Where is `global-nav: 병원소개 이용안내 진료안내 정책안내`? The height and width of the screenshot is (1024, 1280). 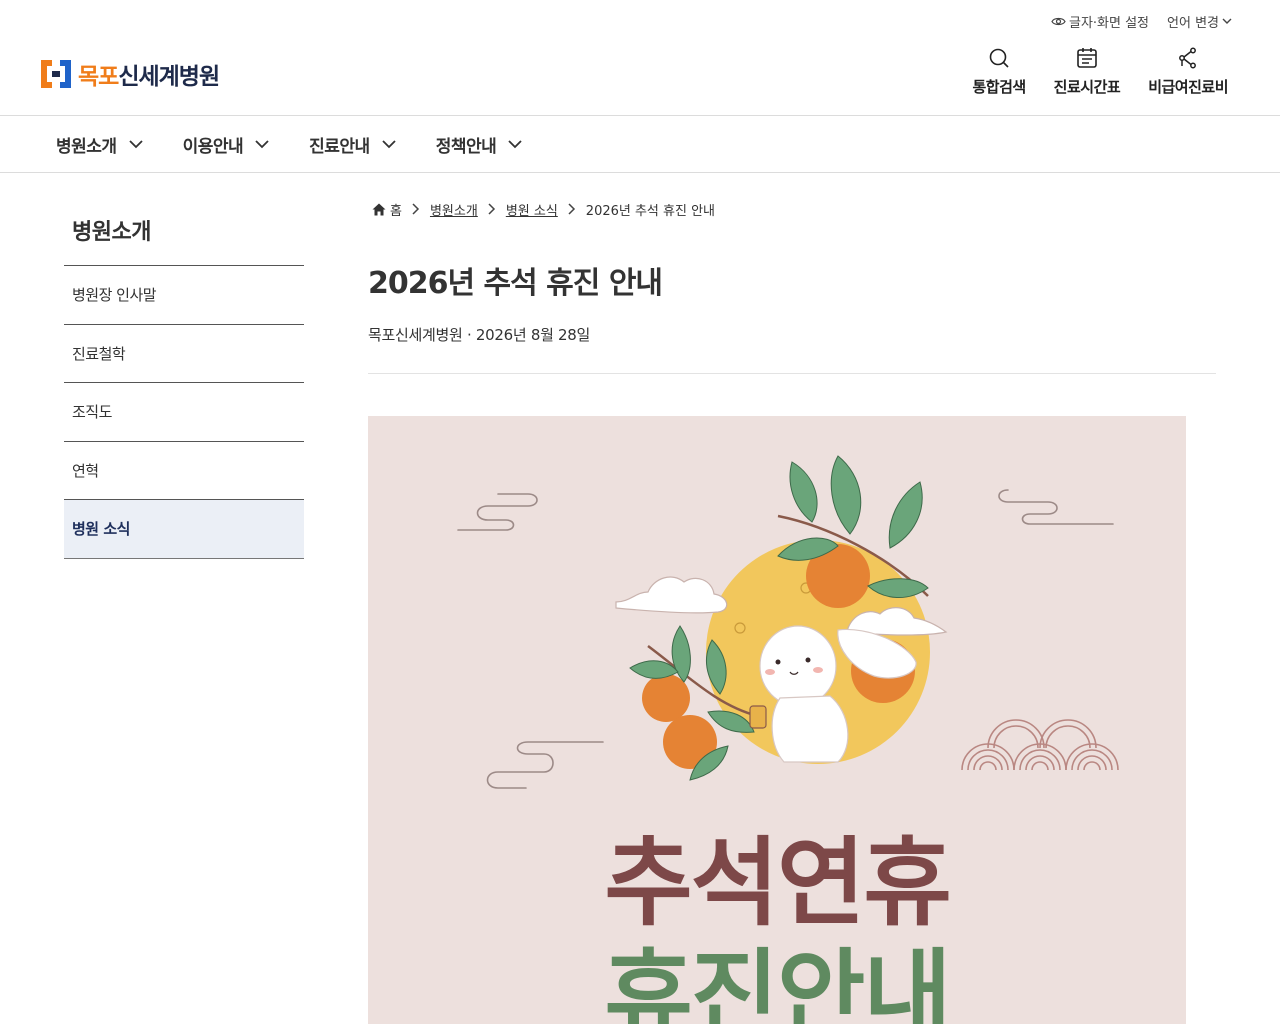
global-nav: 병원소개 이용안내 진료안내 정책안내 is located at coordinates (640, 144).